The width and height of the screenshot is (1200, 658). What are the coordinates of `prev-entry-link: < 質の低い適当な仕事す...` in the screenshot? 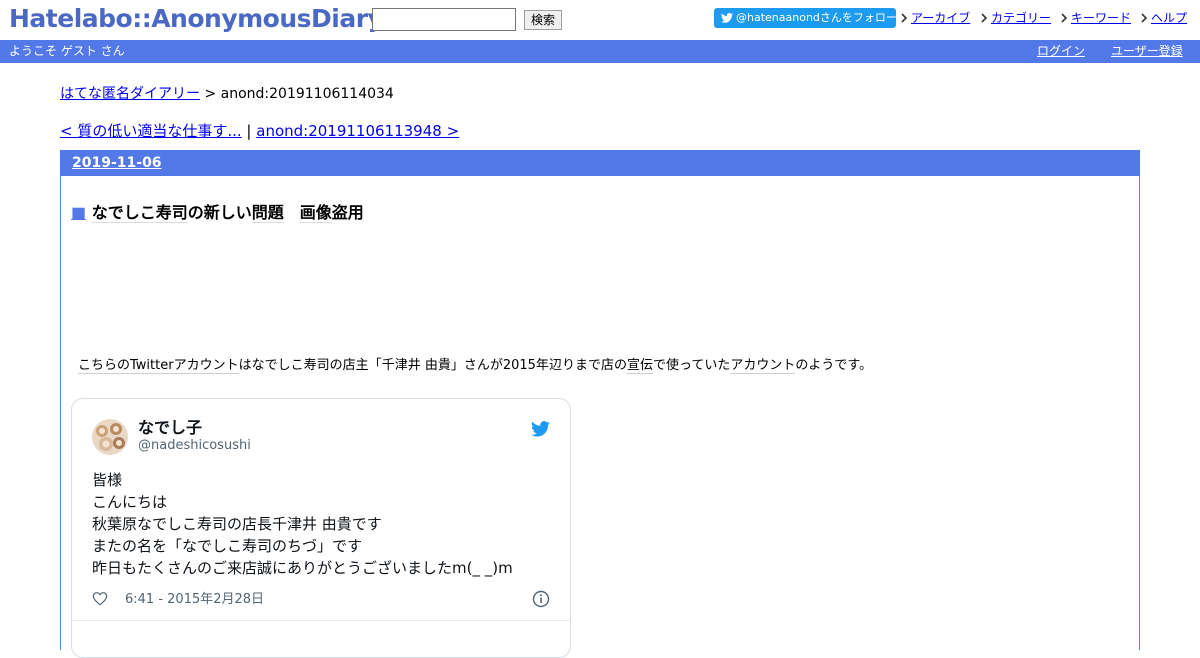 It's located at (151, 131).